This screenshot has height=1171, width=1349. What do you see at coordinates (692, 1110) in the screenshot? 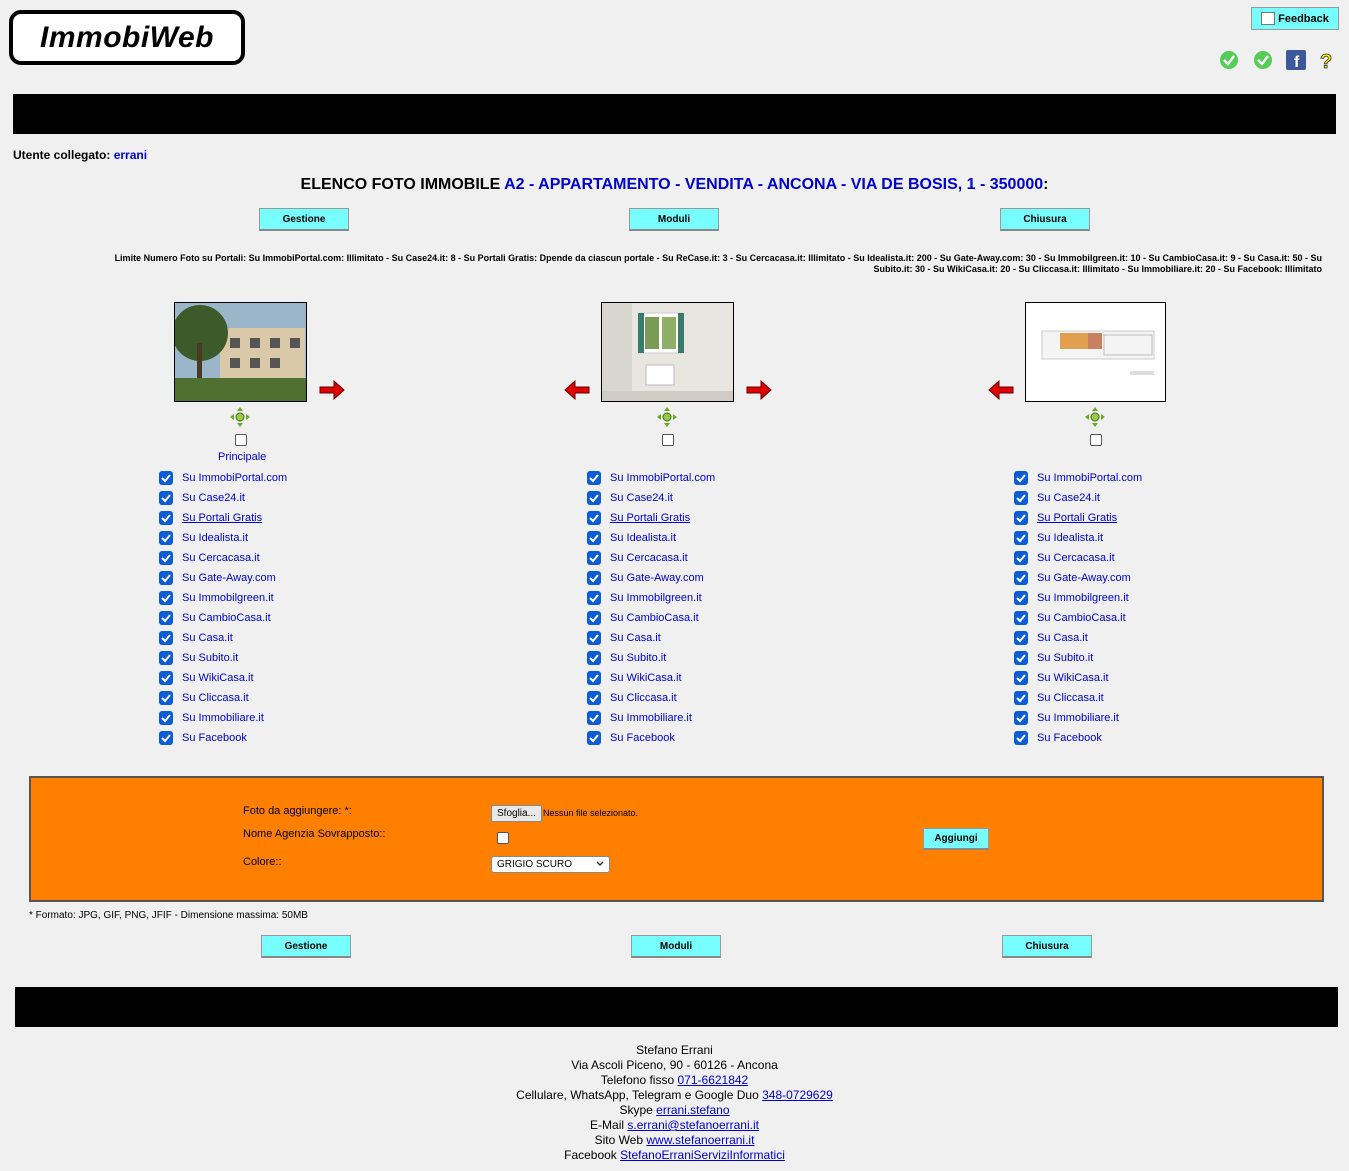
I see `skype-link: errani.stefano` at bounding box center [692, 1110].